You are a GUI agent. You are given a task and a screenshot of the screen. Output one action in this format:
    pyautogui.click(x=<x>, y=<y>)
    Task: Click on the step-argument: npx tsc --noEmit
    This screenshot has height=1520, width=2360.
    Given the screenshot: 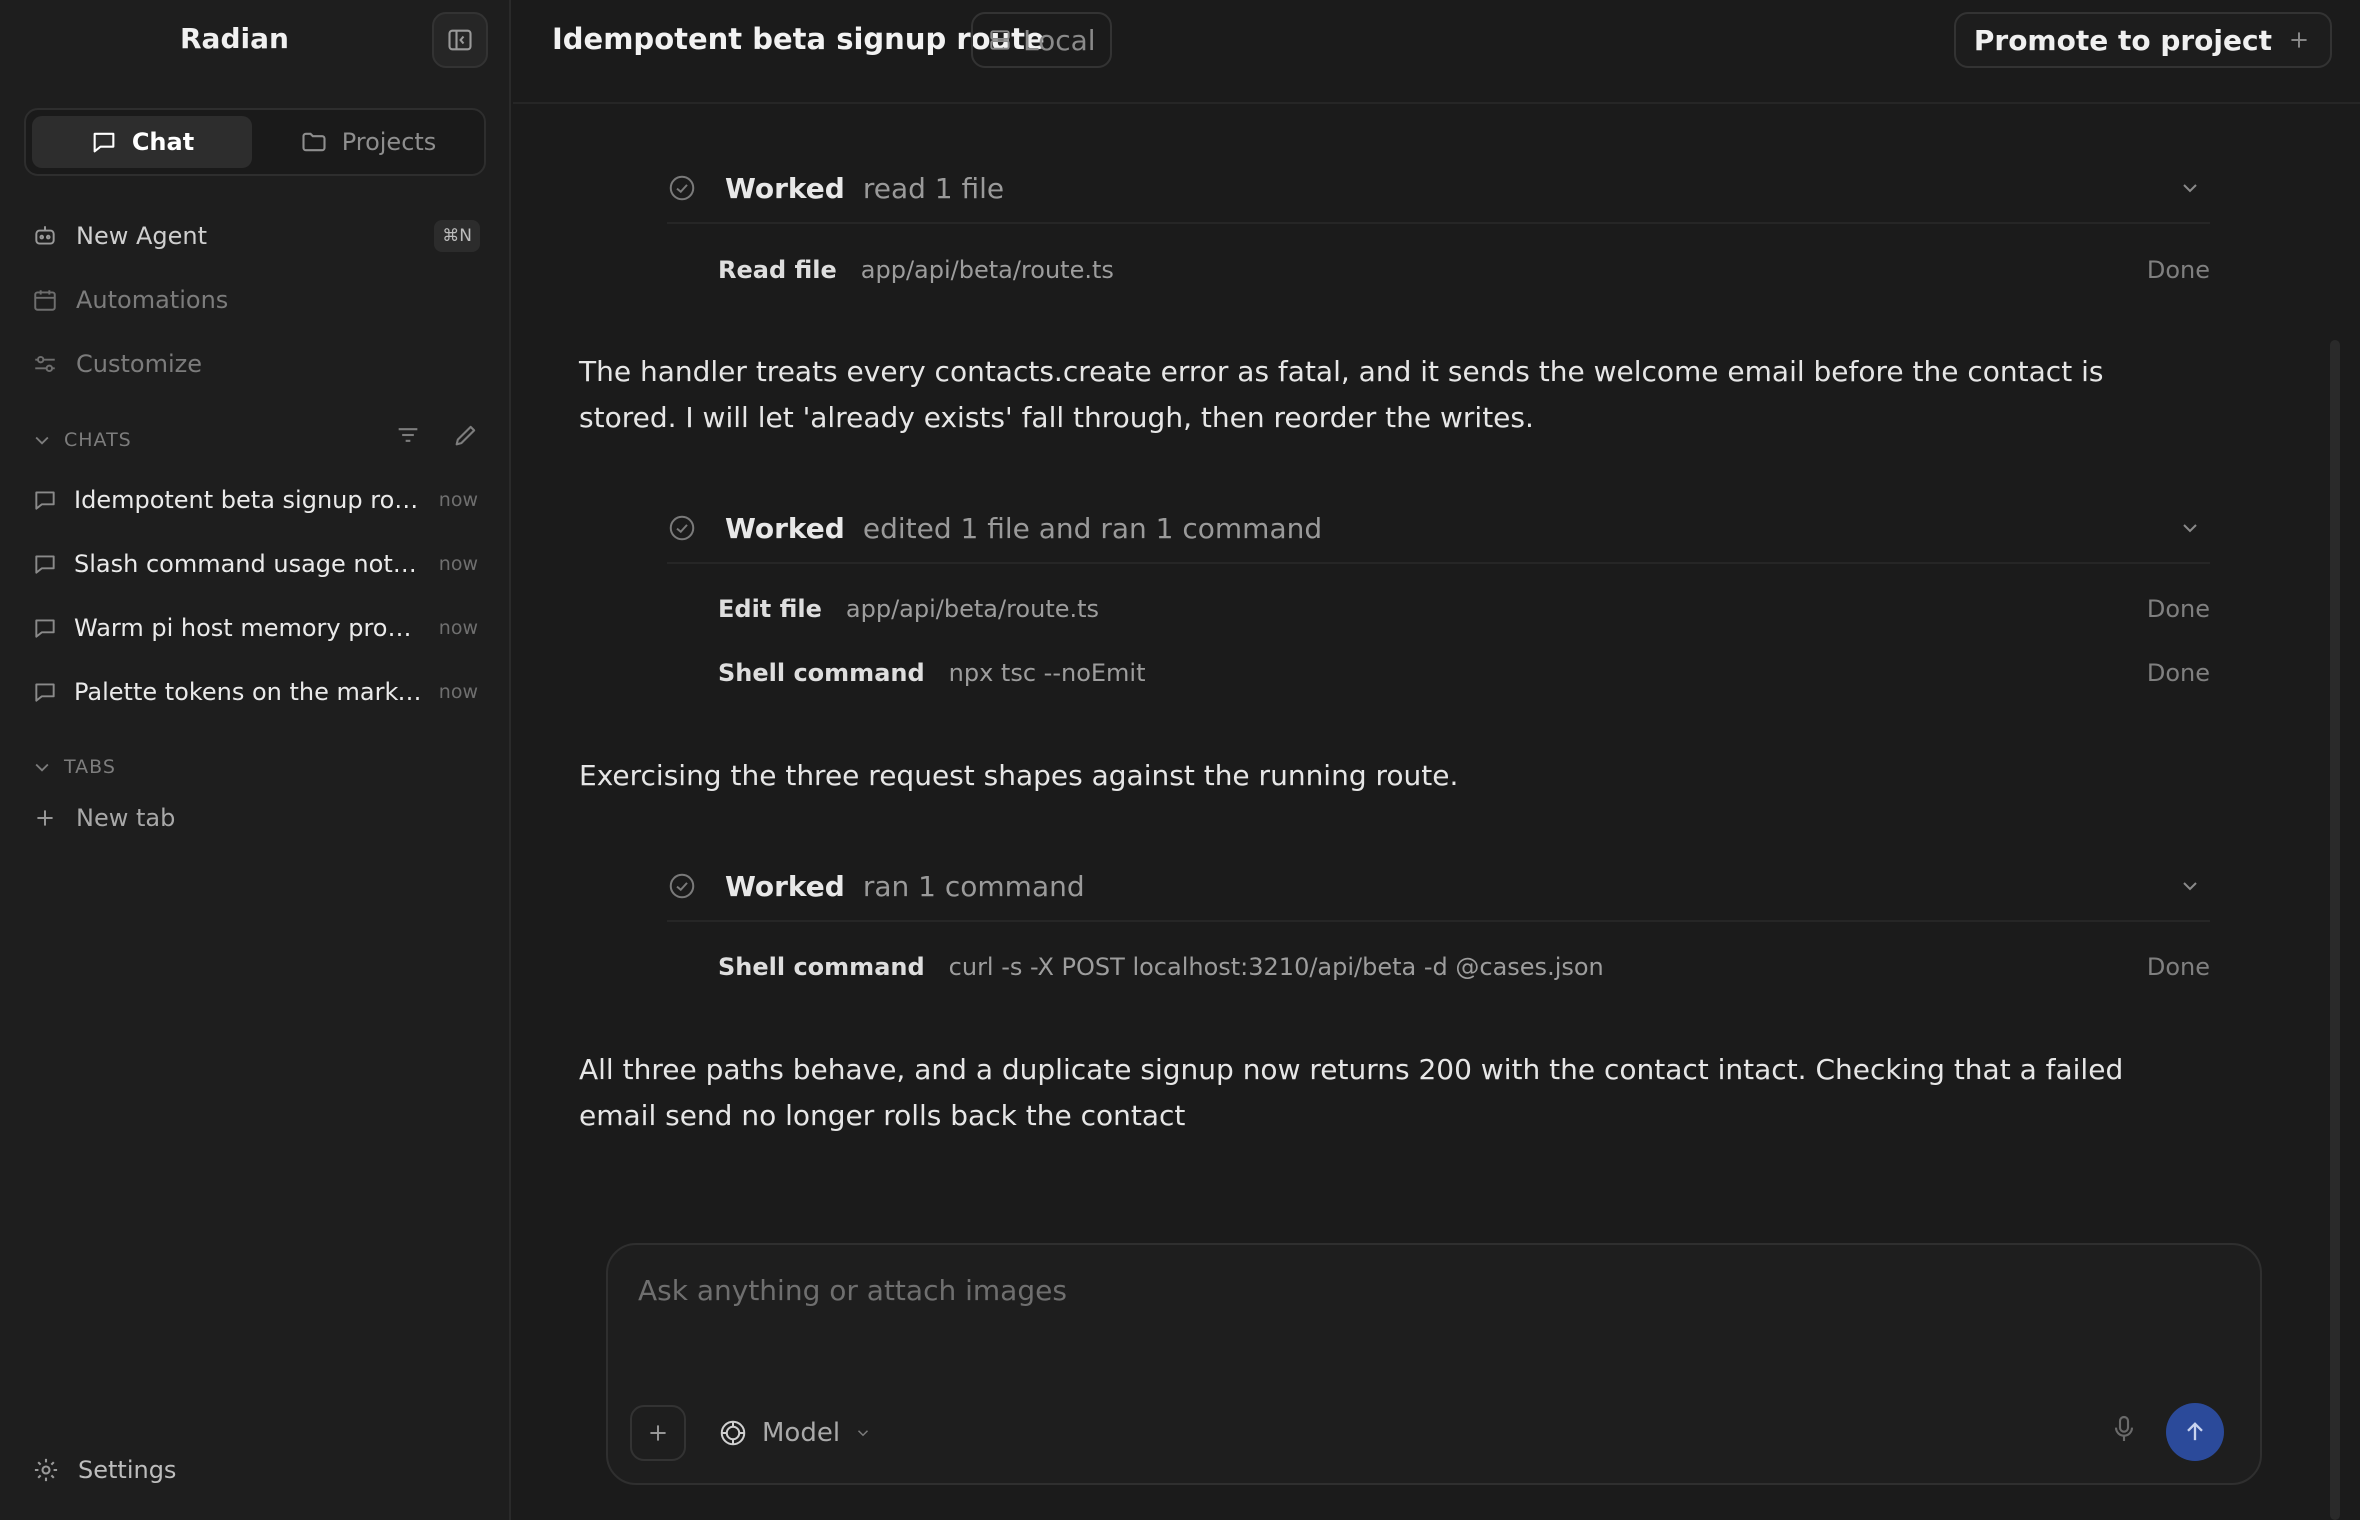 What is the action you would take?
    pyautogui.click(x=1047, y=673)
    